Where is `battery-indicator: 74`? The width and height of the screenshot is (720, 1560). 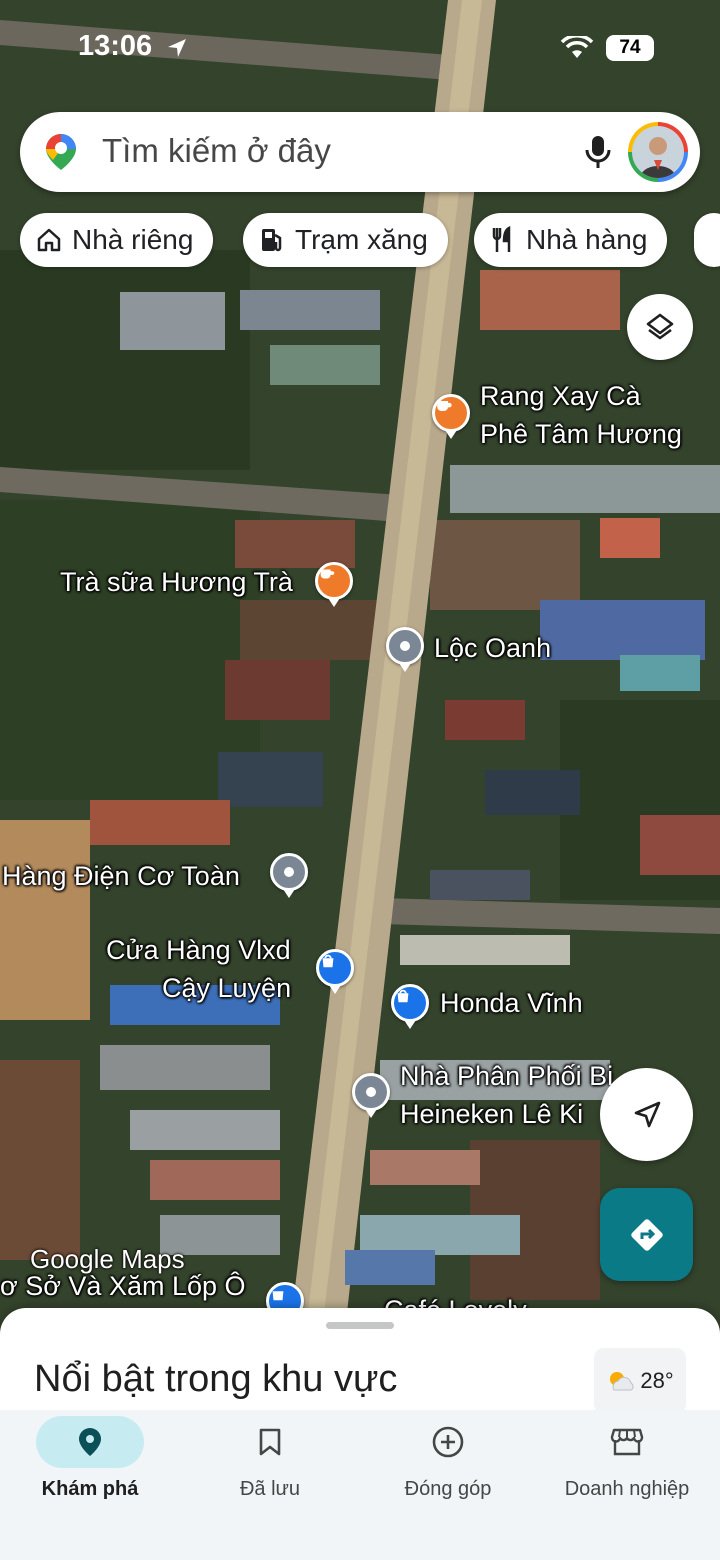
battery-indicator: 74 is located at coordinates (630, 48).